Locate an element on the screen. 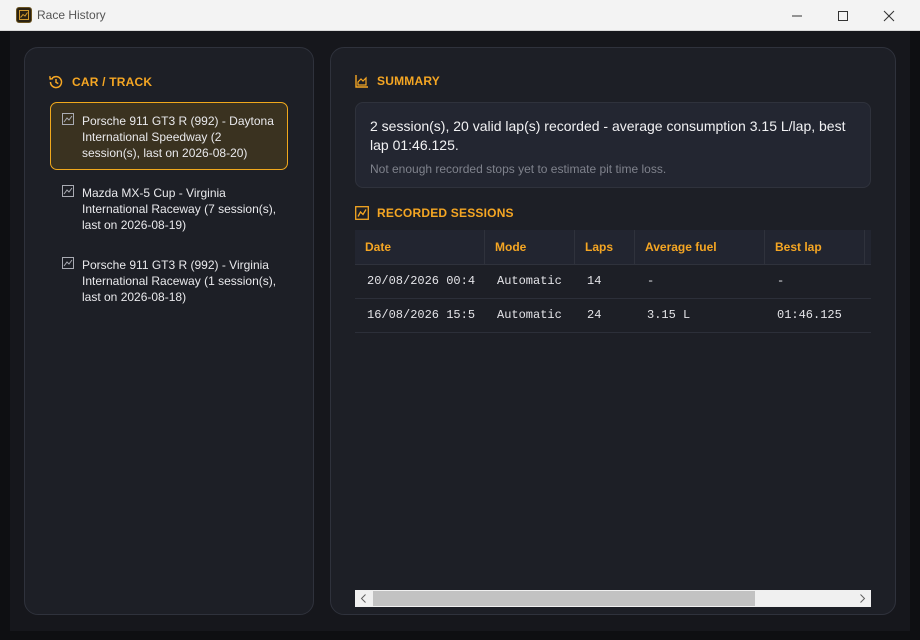 The width and height of the screenshot is (920, 640). cell-date: 20/08/2026 00:4 is located at coordinates (421, 281).